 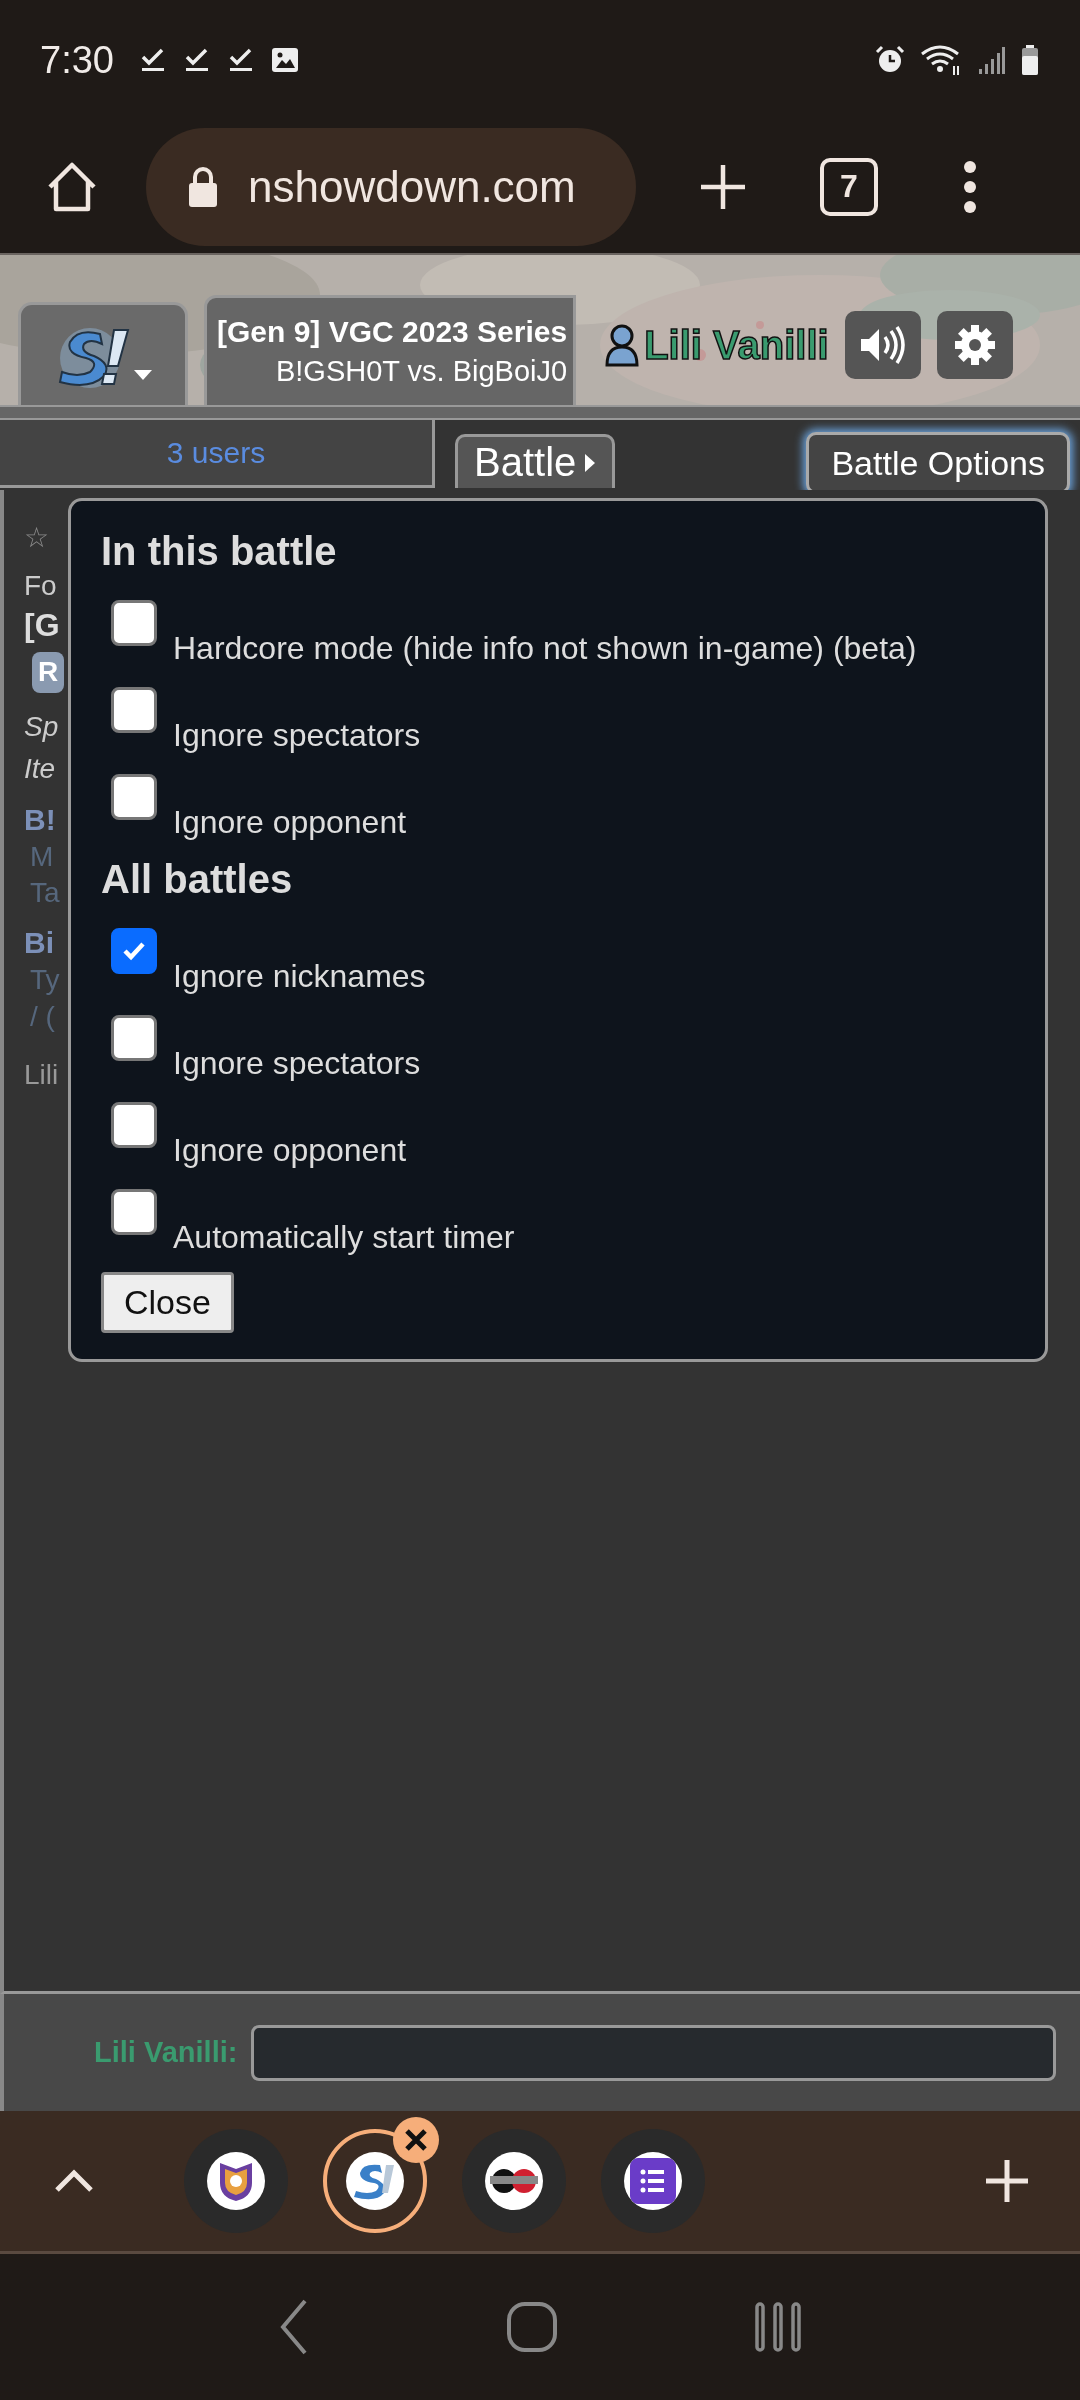 What do you see at coordinates (167, 1302) in the screenshot?
I see `close-button: Close` at bounding box center [167, 1302].